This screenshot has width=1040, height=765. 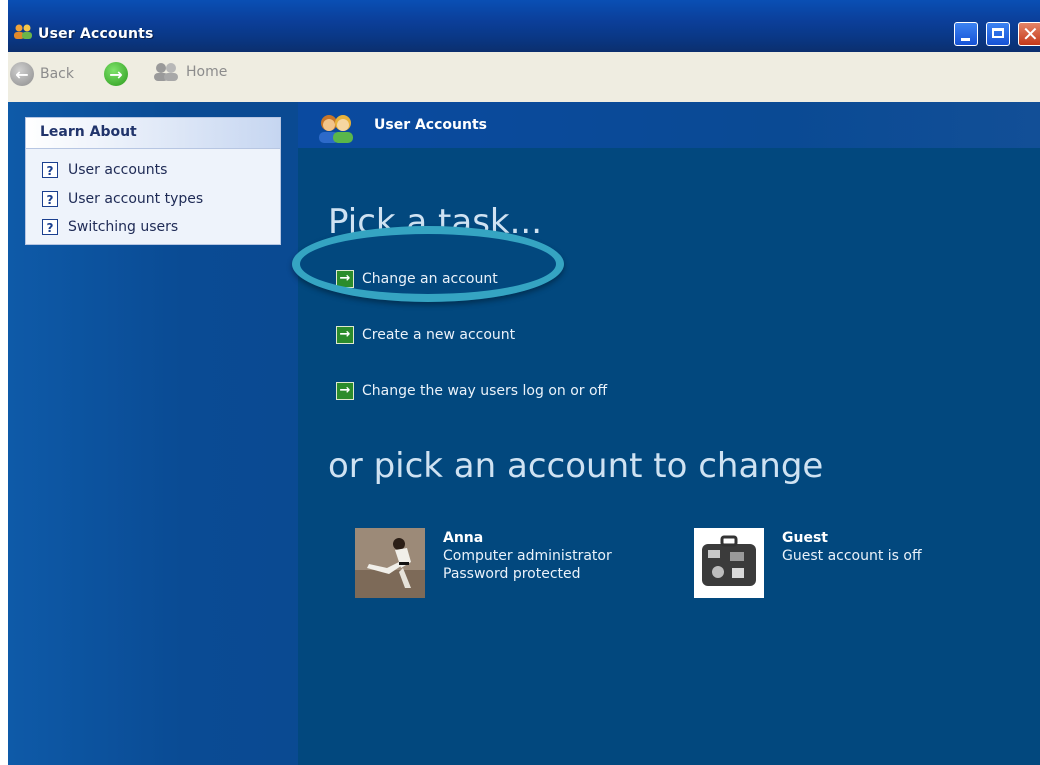 What do you see at coordinates (123, 227) in the screenshot?
I see `learn-item-label: Switching users` at bounding box center [123, 227].